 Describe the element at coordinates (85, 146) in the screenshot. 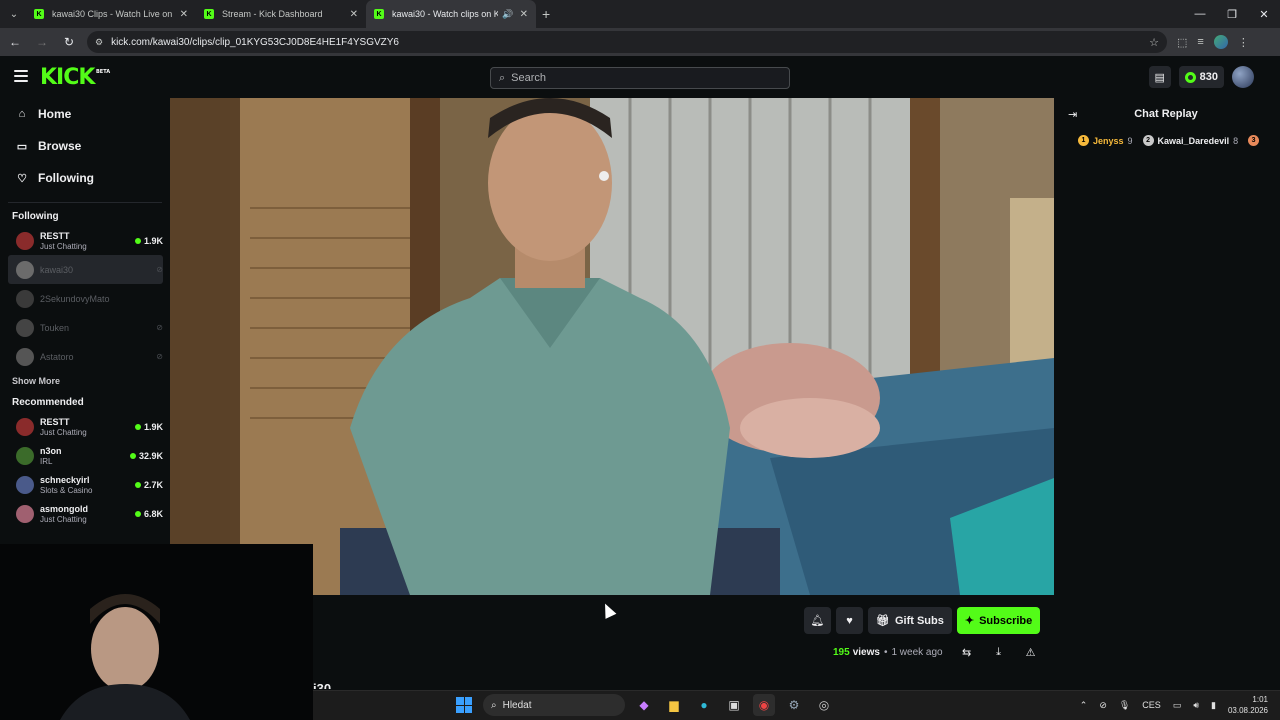

I see `sidebar-item-browse: ▭ Browse` at that location.